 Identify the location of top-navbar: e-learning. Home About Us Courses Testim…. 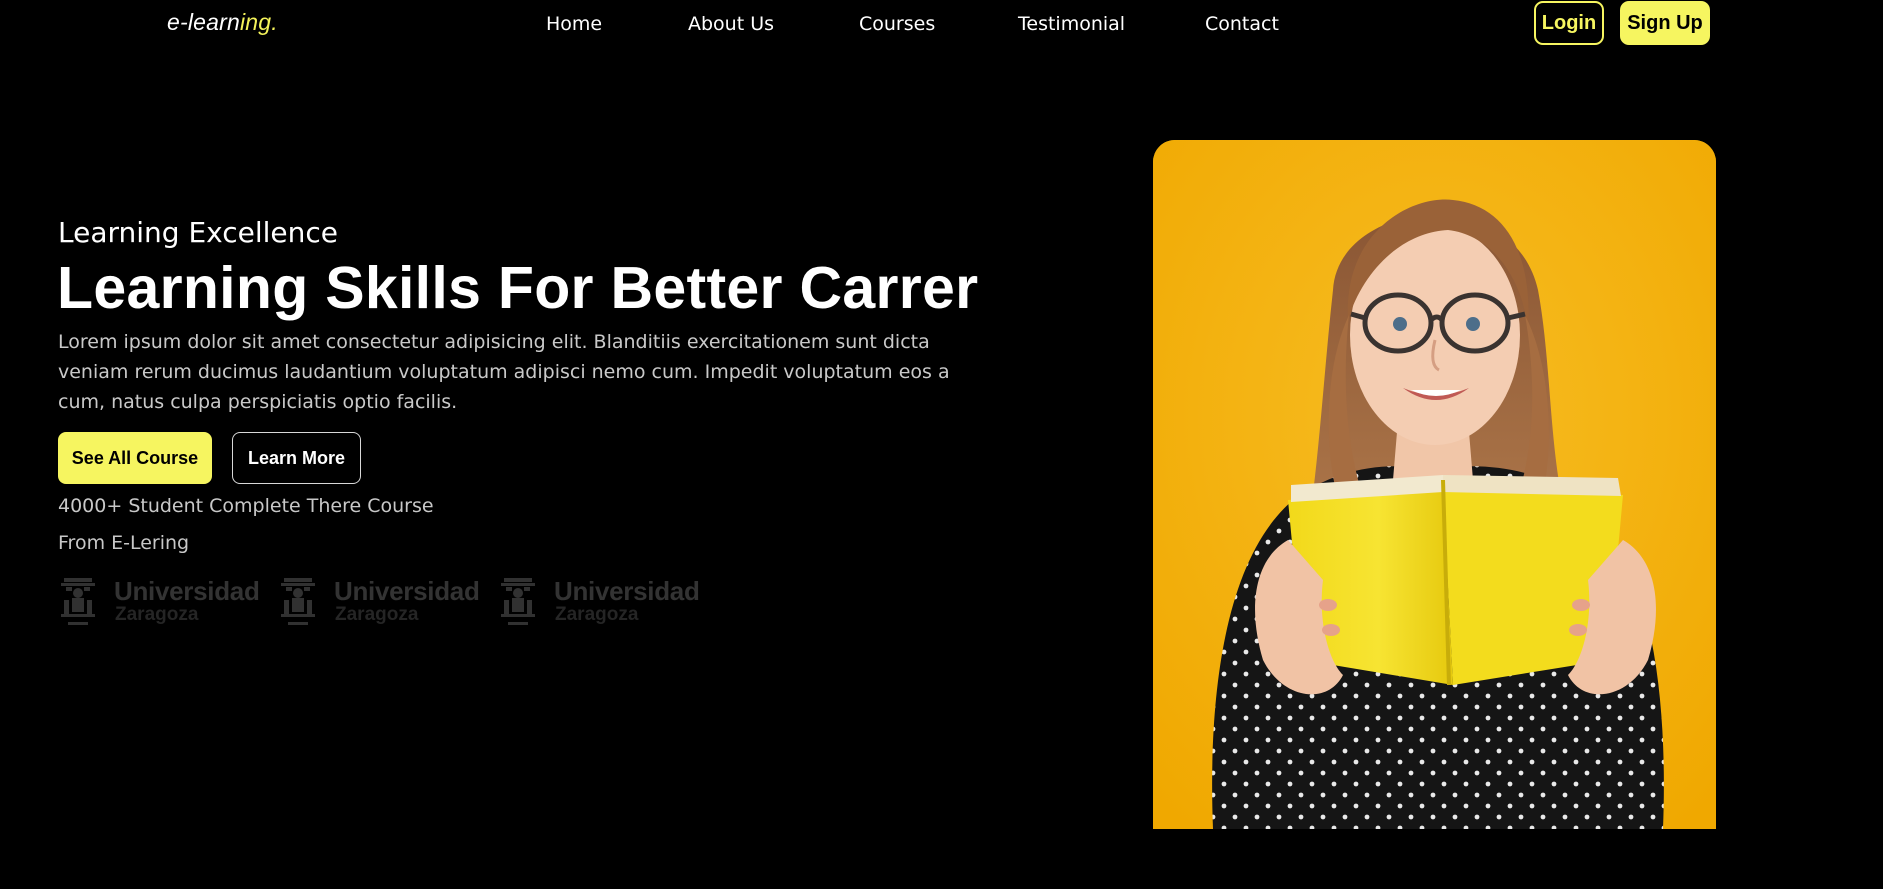
(941, 24).